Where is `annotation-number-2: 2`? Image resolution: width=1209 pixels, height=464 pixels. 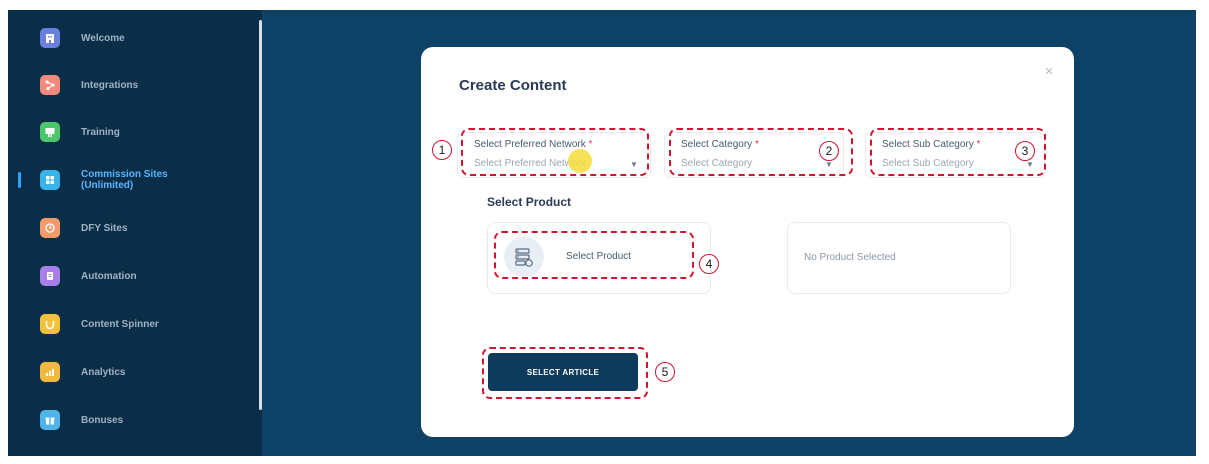 annotation-number-2: 2 is located at coordinates (829, 151).